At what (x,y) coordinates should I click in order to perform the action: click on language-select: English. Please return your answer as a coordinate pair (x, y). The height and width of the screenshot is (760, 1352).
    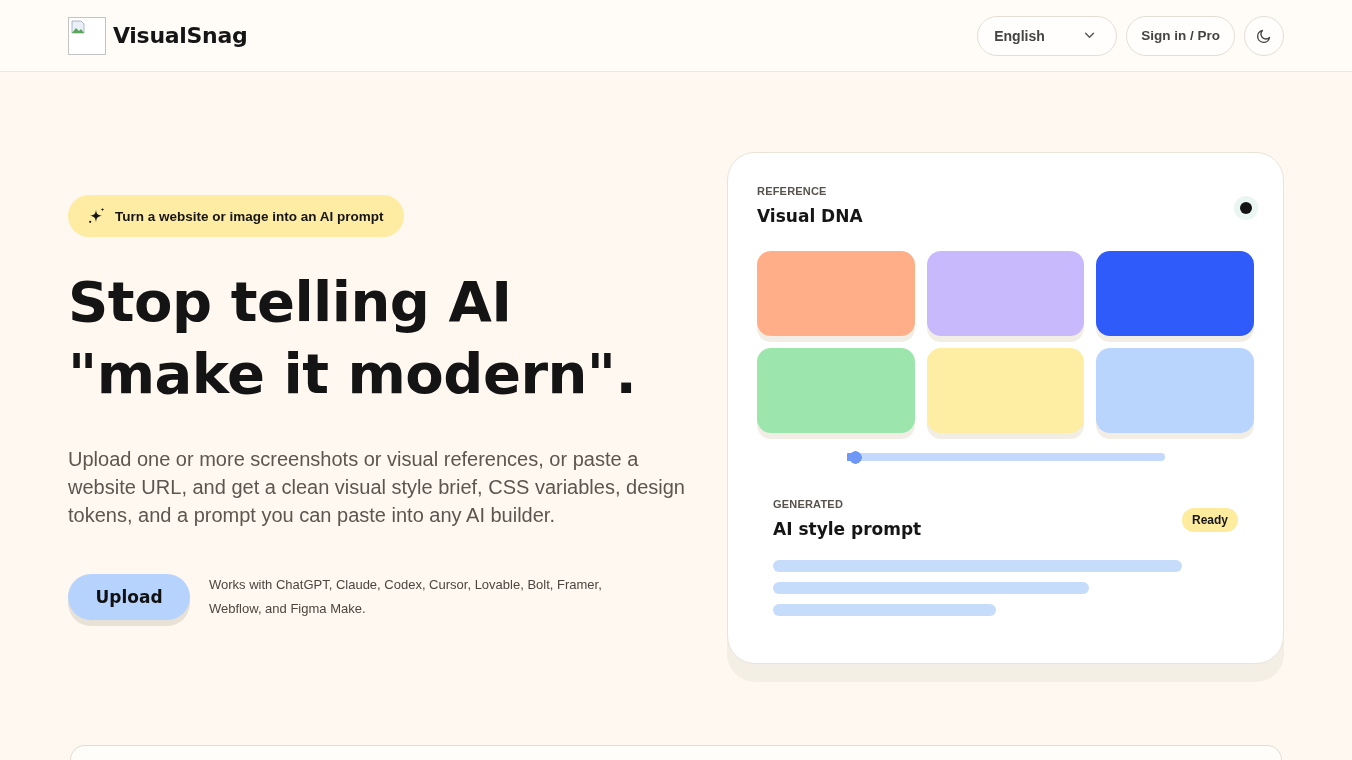
    Looking at the image, I should click on (1047, 35).